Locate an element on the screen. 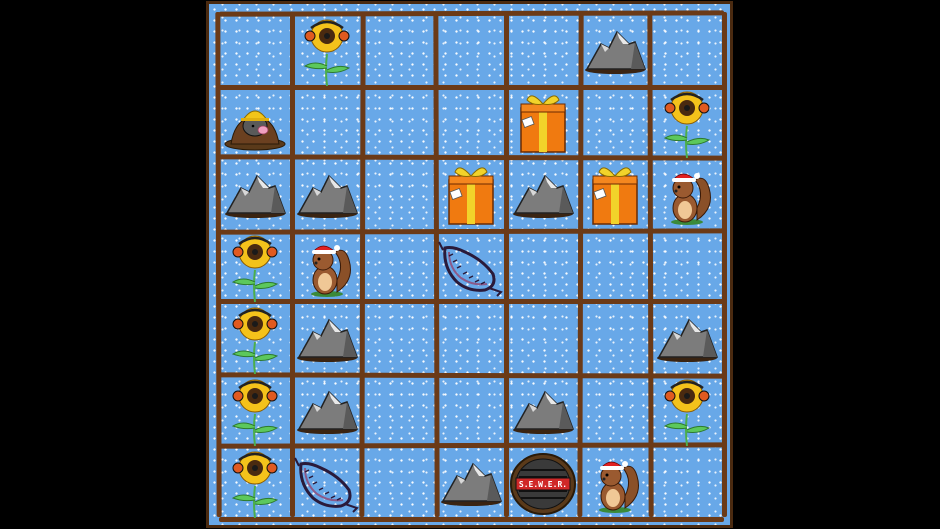 Image resolution: width=940 pixels, height=529 pixels. sewer-label: S.E.W.E.R. is located at coordinates (543, 484).